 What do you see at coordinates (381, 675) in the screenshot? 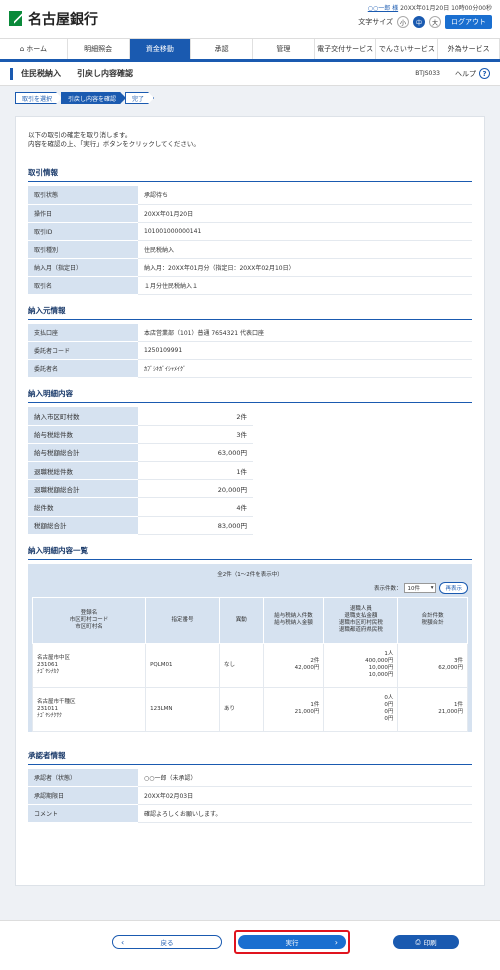
I see `cell-line: 10,000円` at bounding box center [381, 675].